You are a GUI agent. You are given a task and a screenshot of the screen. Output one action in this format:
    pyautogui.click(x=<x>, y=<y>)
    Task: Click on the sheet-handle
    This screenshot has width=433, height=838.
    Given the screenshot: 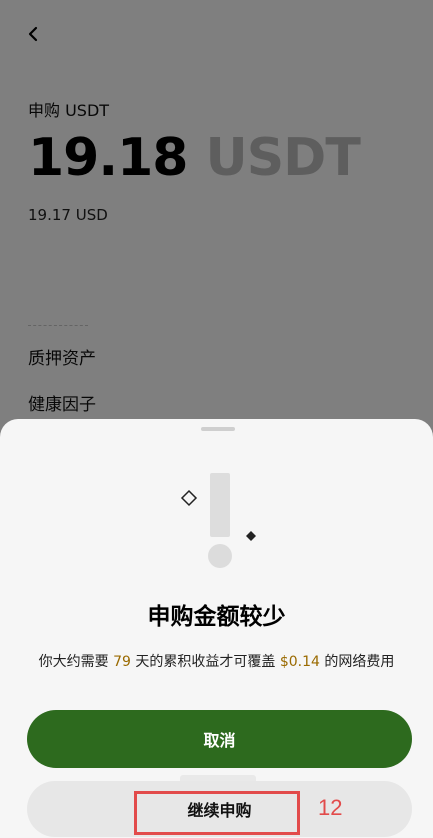 What is the action you would take?
    pyautogui.click(x=218, y=429)
    